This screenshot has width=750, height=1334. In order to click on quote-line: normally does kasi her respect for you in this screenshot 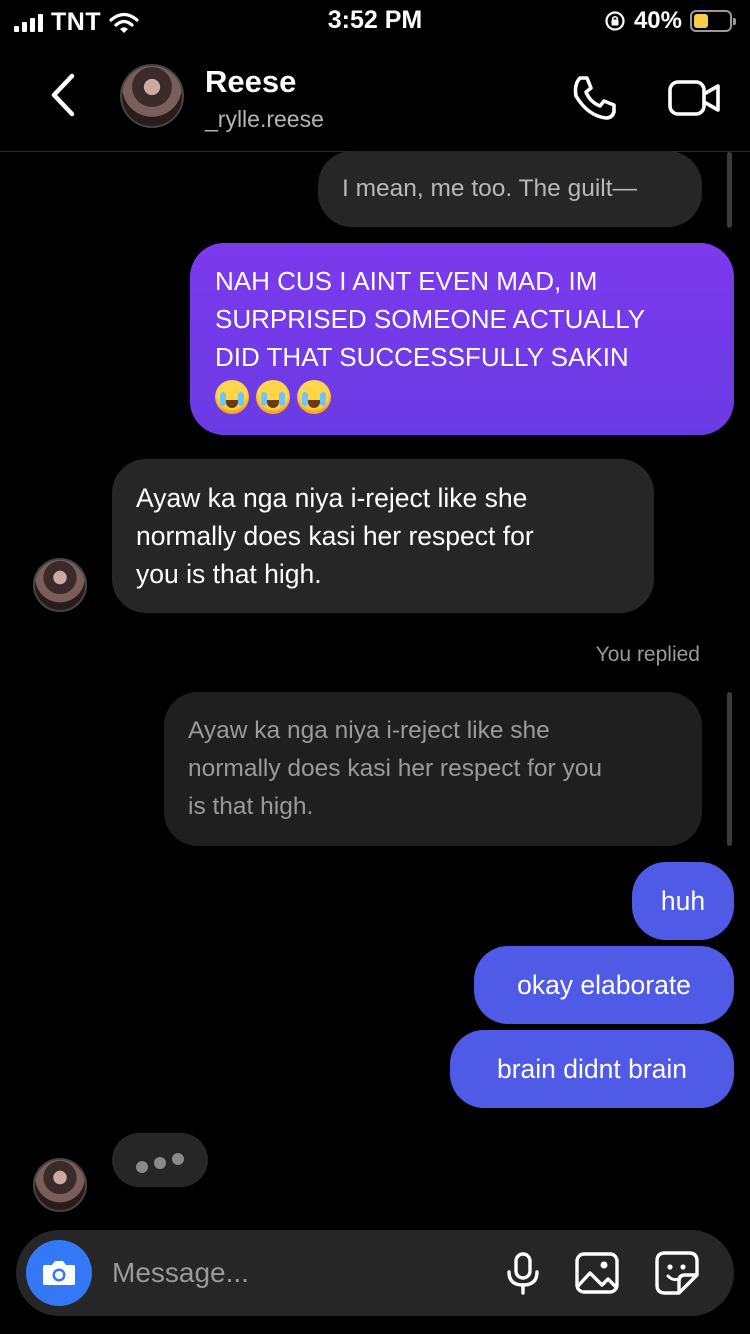, I will do `click(395, 768)`.